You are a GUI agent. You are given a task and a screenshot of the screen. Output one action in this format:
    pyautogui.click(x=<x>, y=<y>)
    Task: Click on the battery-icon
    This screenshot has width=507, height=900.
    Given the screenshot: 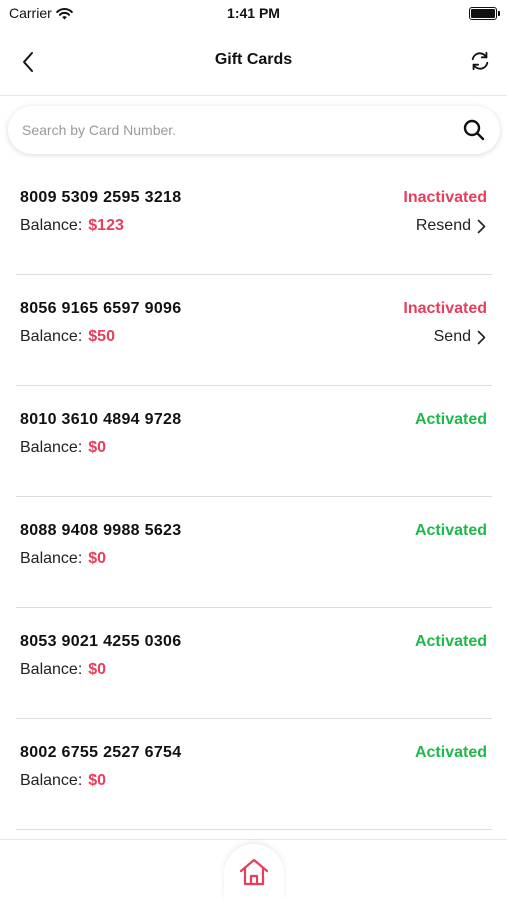 What is the action you would take?
    pyautogui.click(x=484, y=13)
    